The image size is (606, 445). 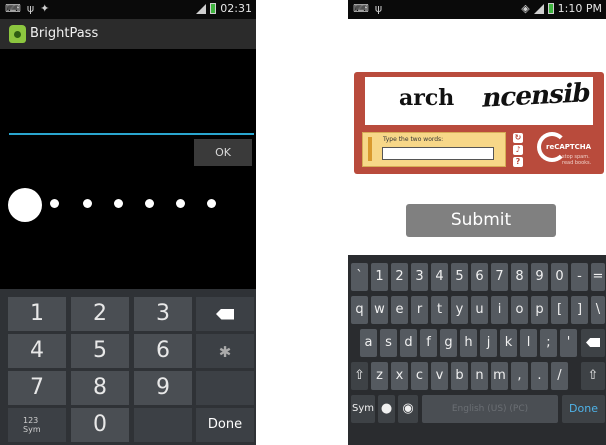 I want to click on key: p, so click(x=539, y=310).